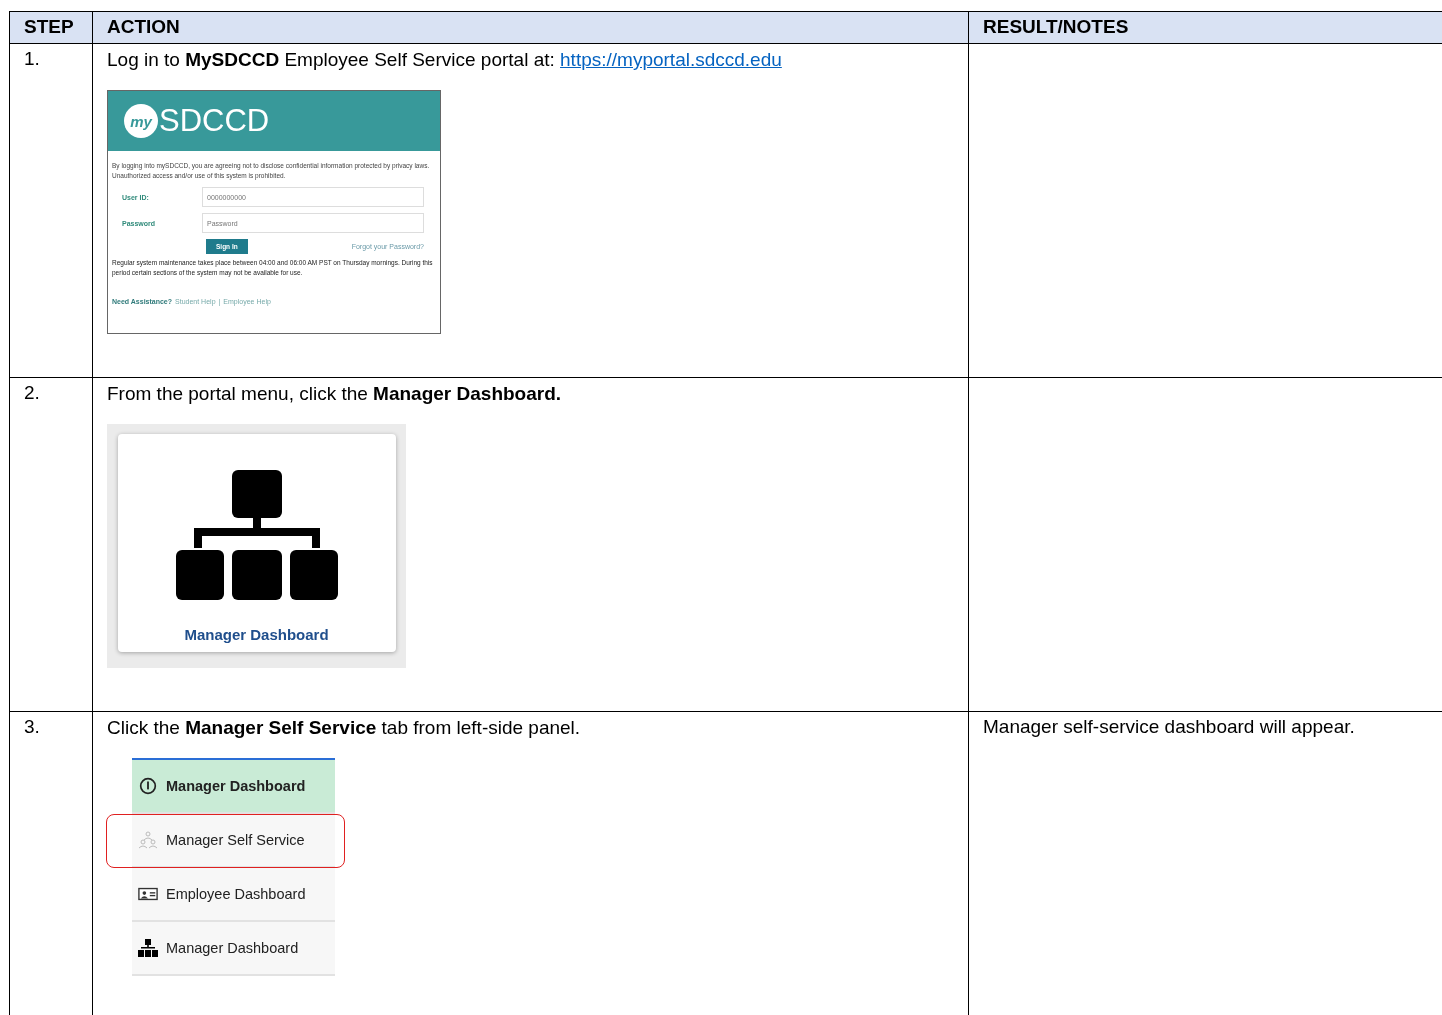  Describe the element at coordinates (344, 727) in the screenshot. I see `instruction-text: Click the Manager Self Service tab from left-side panel.` at that location.